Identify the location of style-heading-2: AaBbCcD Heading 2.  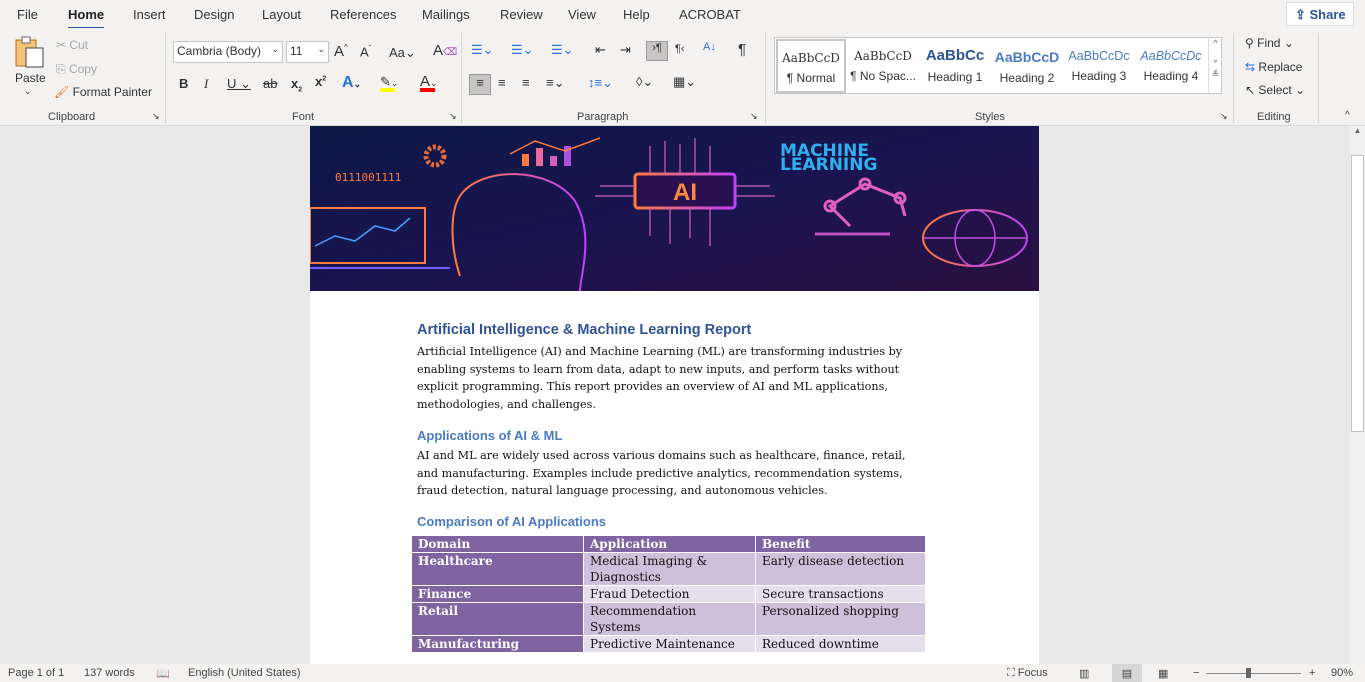
(1027, 66).